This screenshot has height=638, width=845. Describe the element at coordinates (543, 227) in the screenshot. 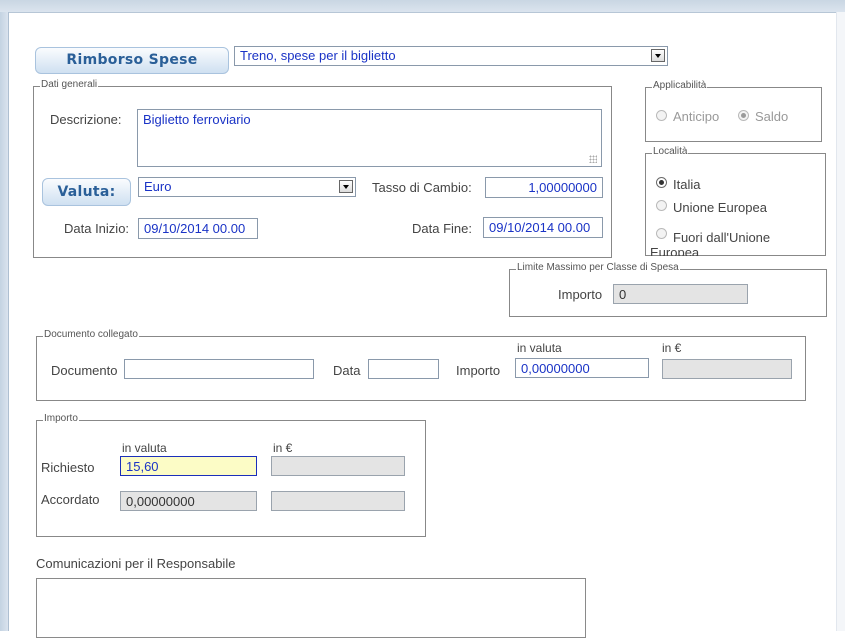

I see `data-fine-input: 09/10/2014 00.00` at that location.